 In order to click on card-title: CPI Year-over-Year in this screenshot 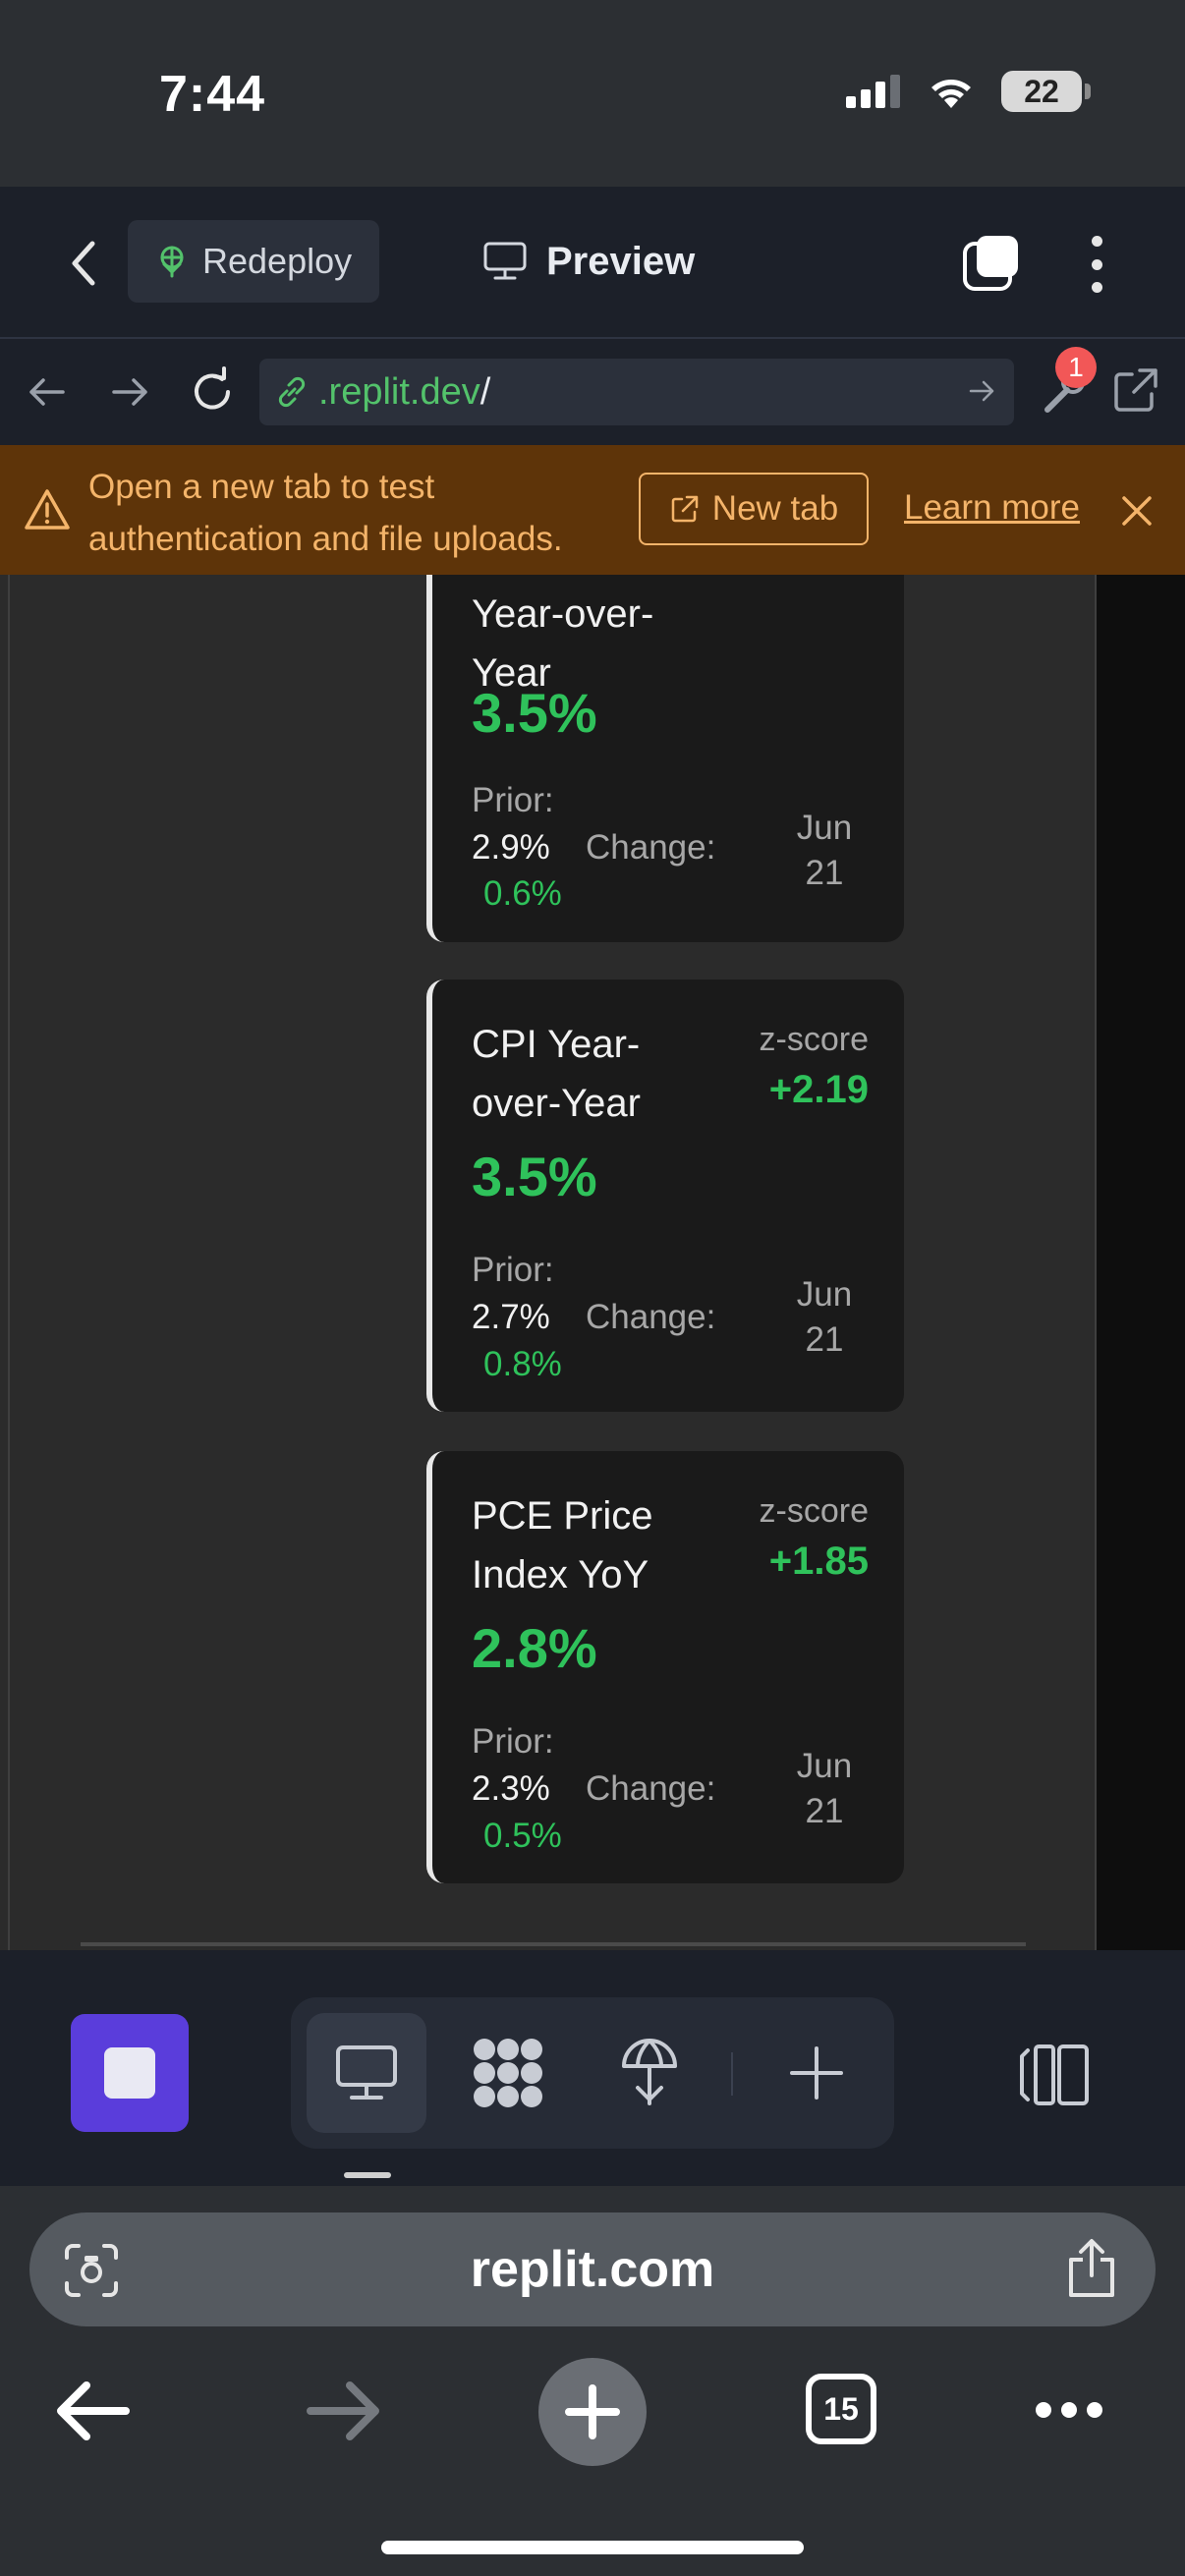, I will do `click(557, 1074)`.